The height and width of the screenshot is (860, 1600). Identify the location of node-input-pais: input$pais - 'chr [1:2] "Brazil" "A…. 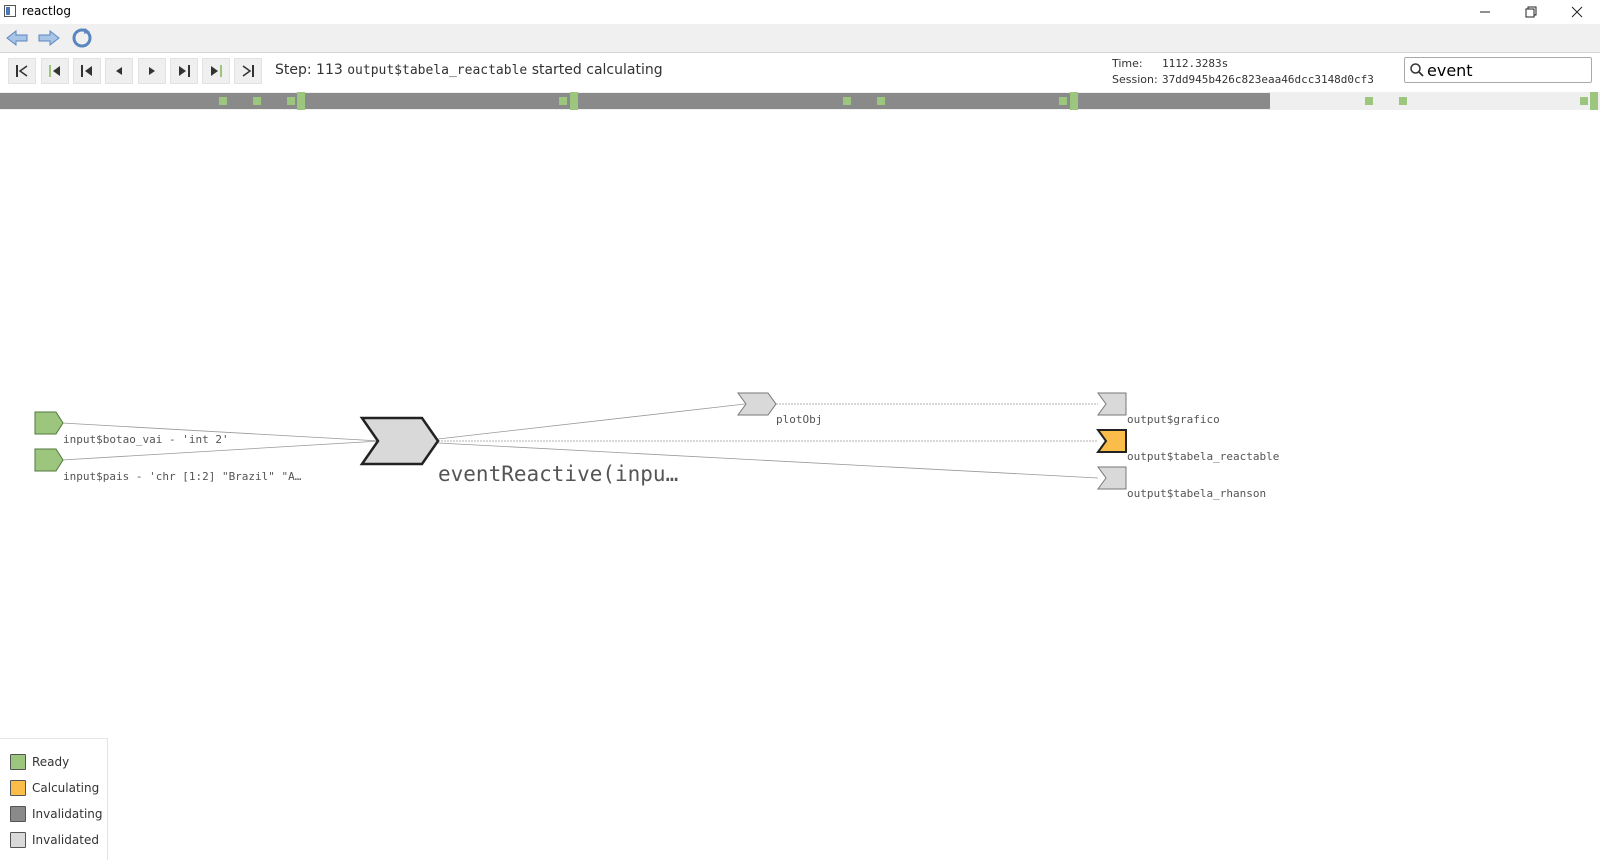
(168, 465).